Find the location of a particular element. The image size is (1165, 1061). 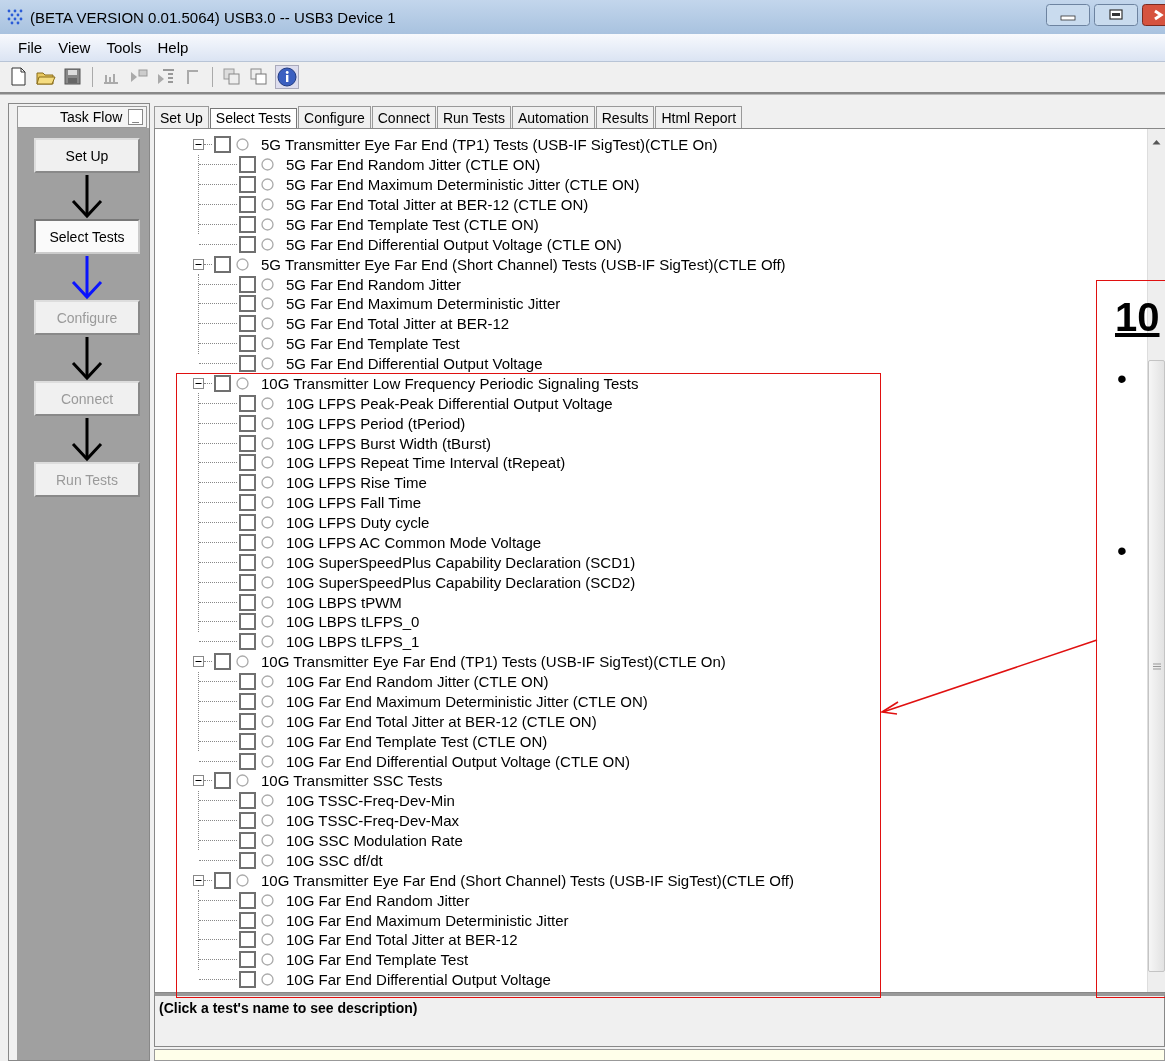

tab: Select Tests is located at coordinates (253, 118).